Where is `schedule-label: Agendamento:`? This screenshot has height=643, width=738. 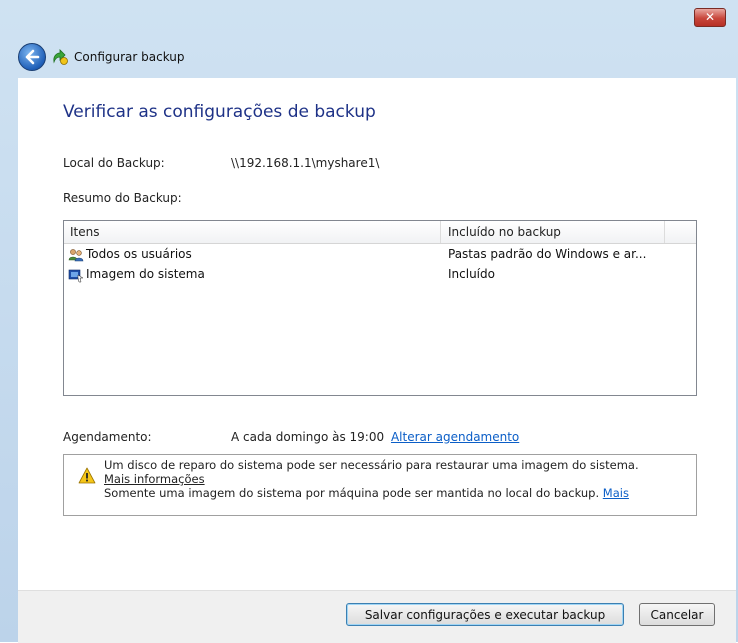
schedule-label: Agendamento: is located at coordinates (107, 437).